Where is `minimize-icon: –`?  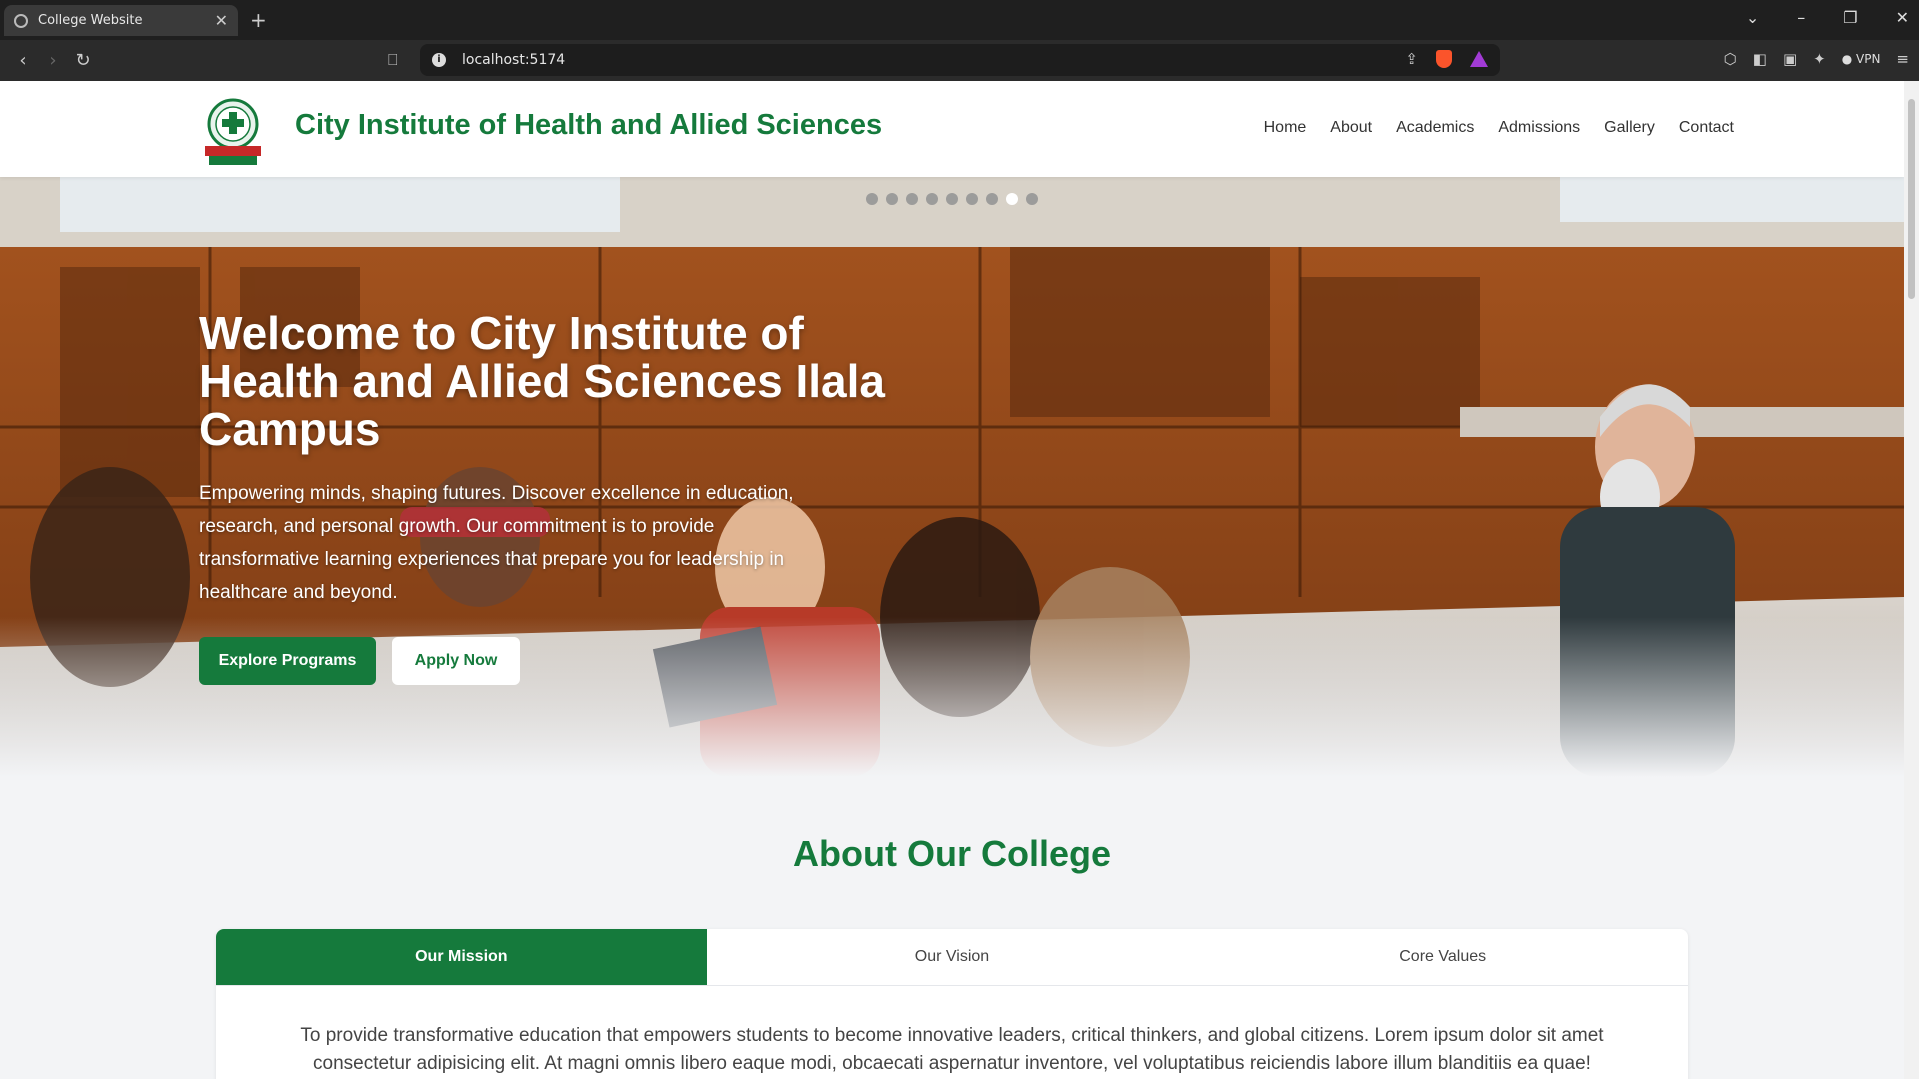 minimize-icon: – is located at coordinates (1801, 17).